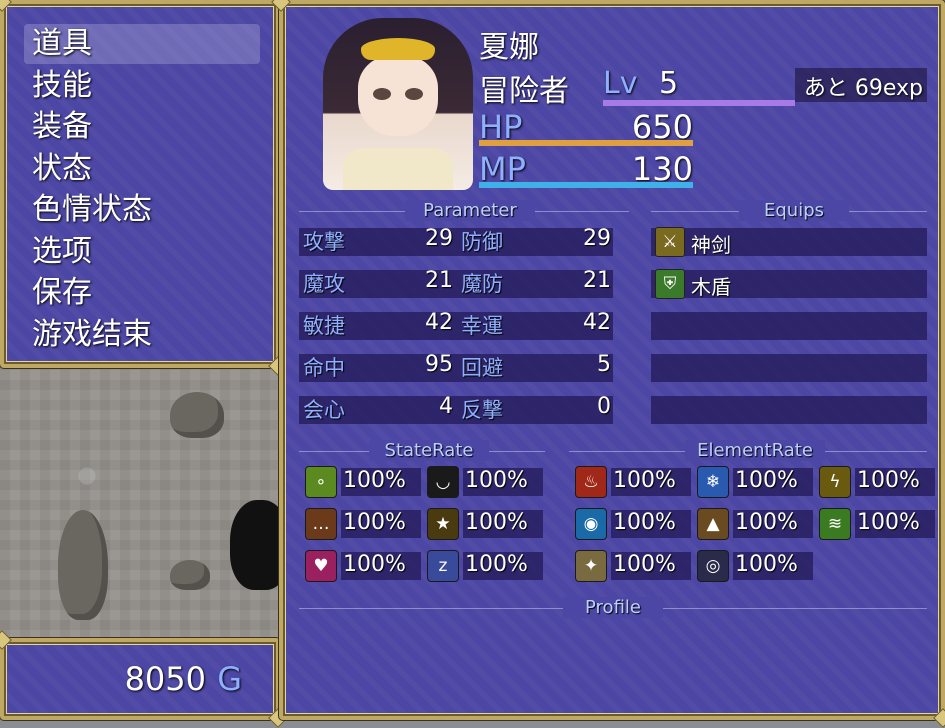  What do you see at coordinates (794, 210) in the screenshot?
I see `equips-title: Equips` at bounding box center [794, 210].